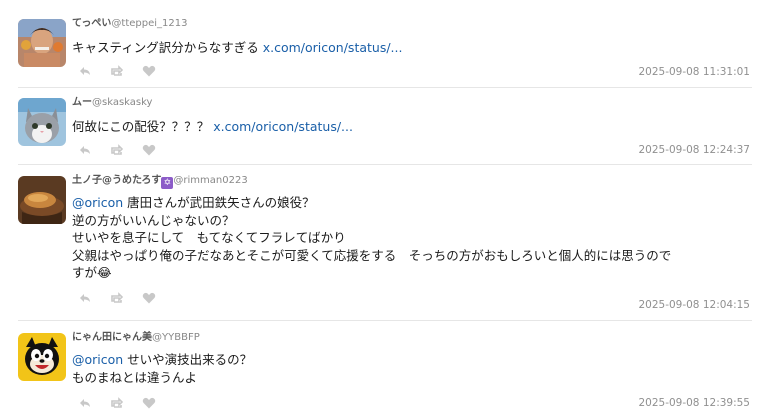 The width and height of the screenshot is (758, 415). I want to click on tweet-text: せいや演技出来るの？, so click(188, 359).